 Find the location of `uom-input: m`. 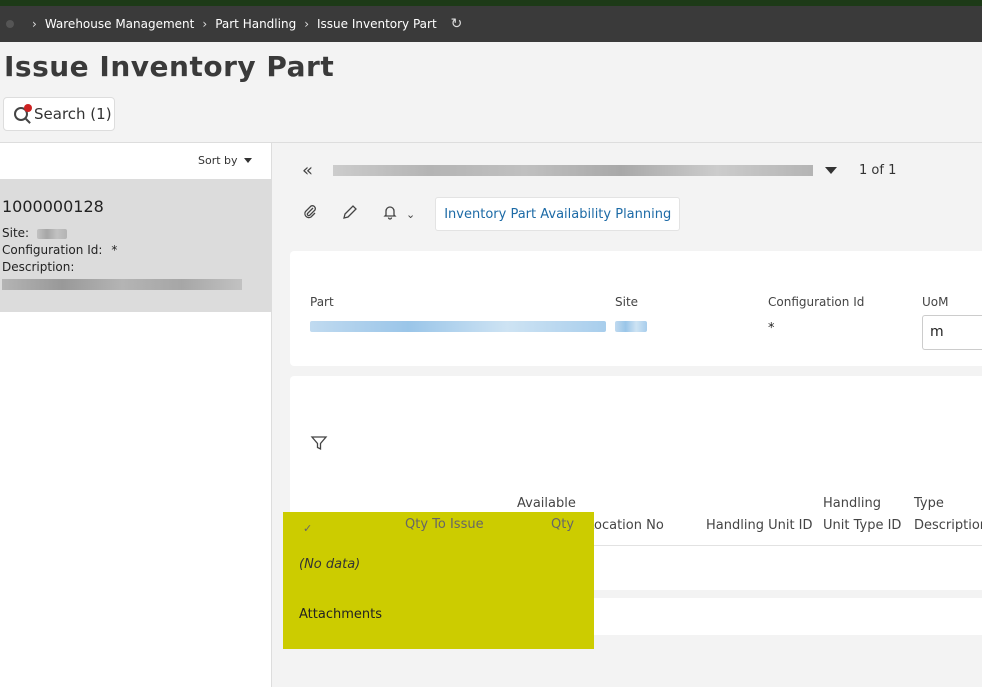

uom-input: m is located at coordinates (952, 332).